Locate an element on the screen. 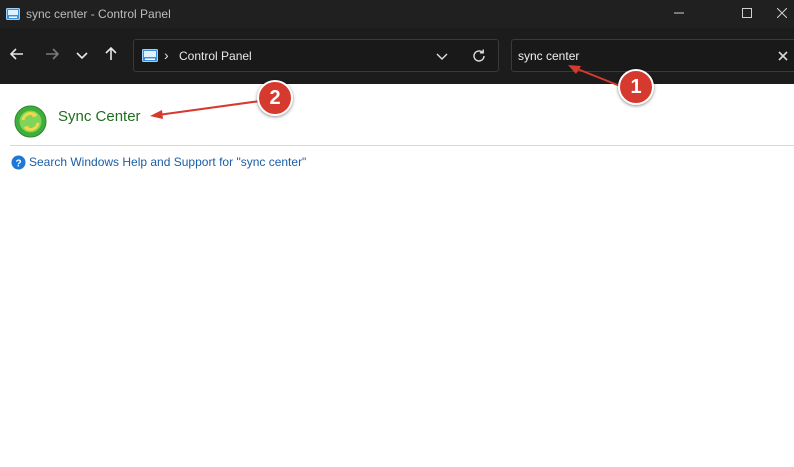 This screenshot has width=794, height=467. search-input: sync center is located at coordinates (548, 56).